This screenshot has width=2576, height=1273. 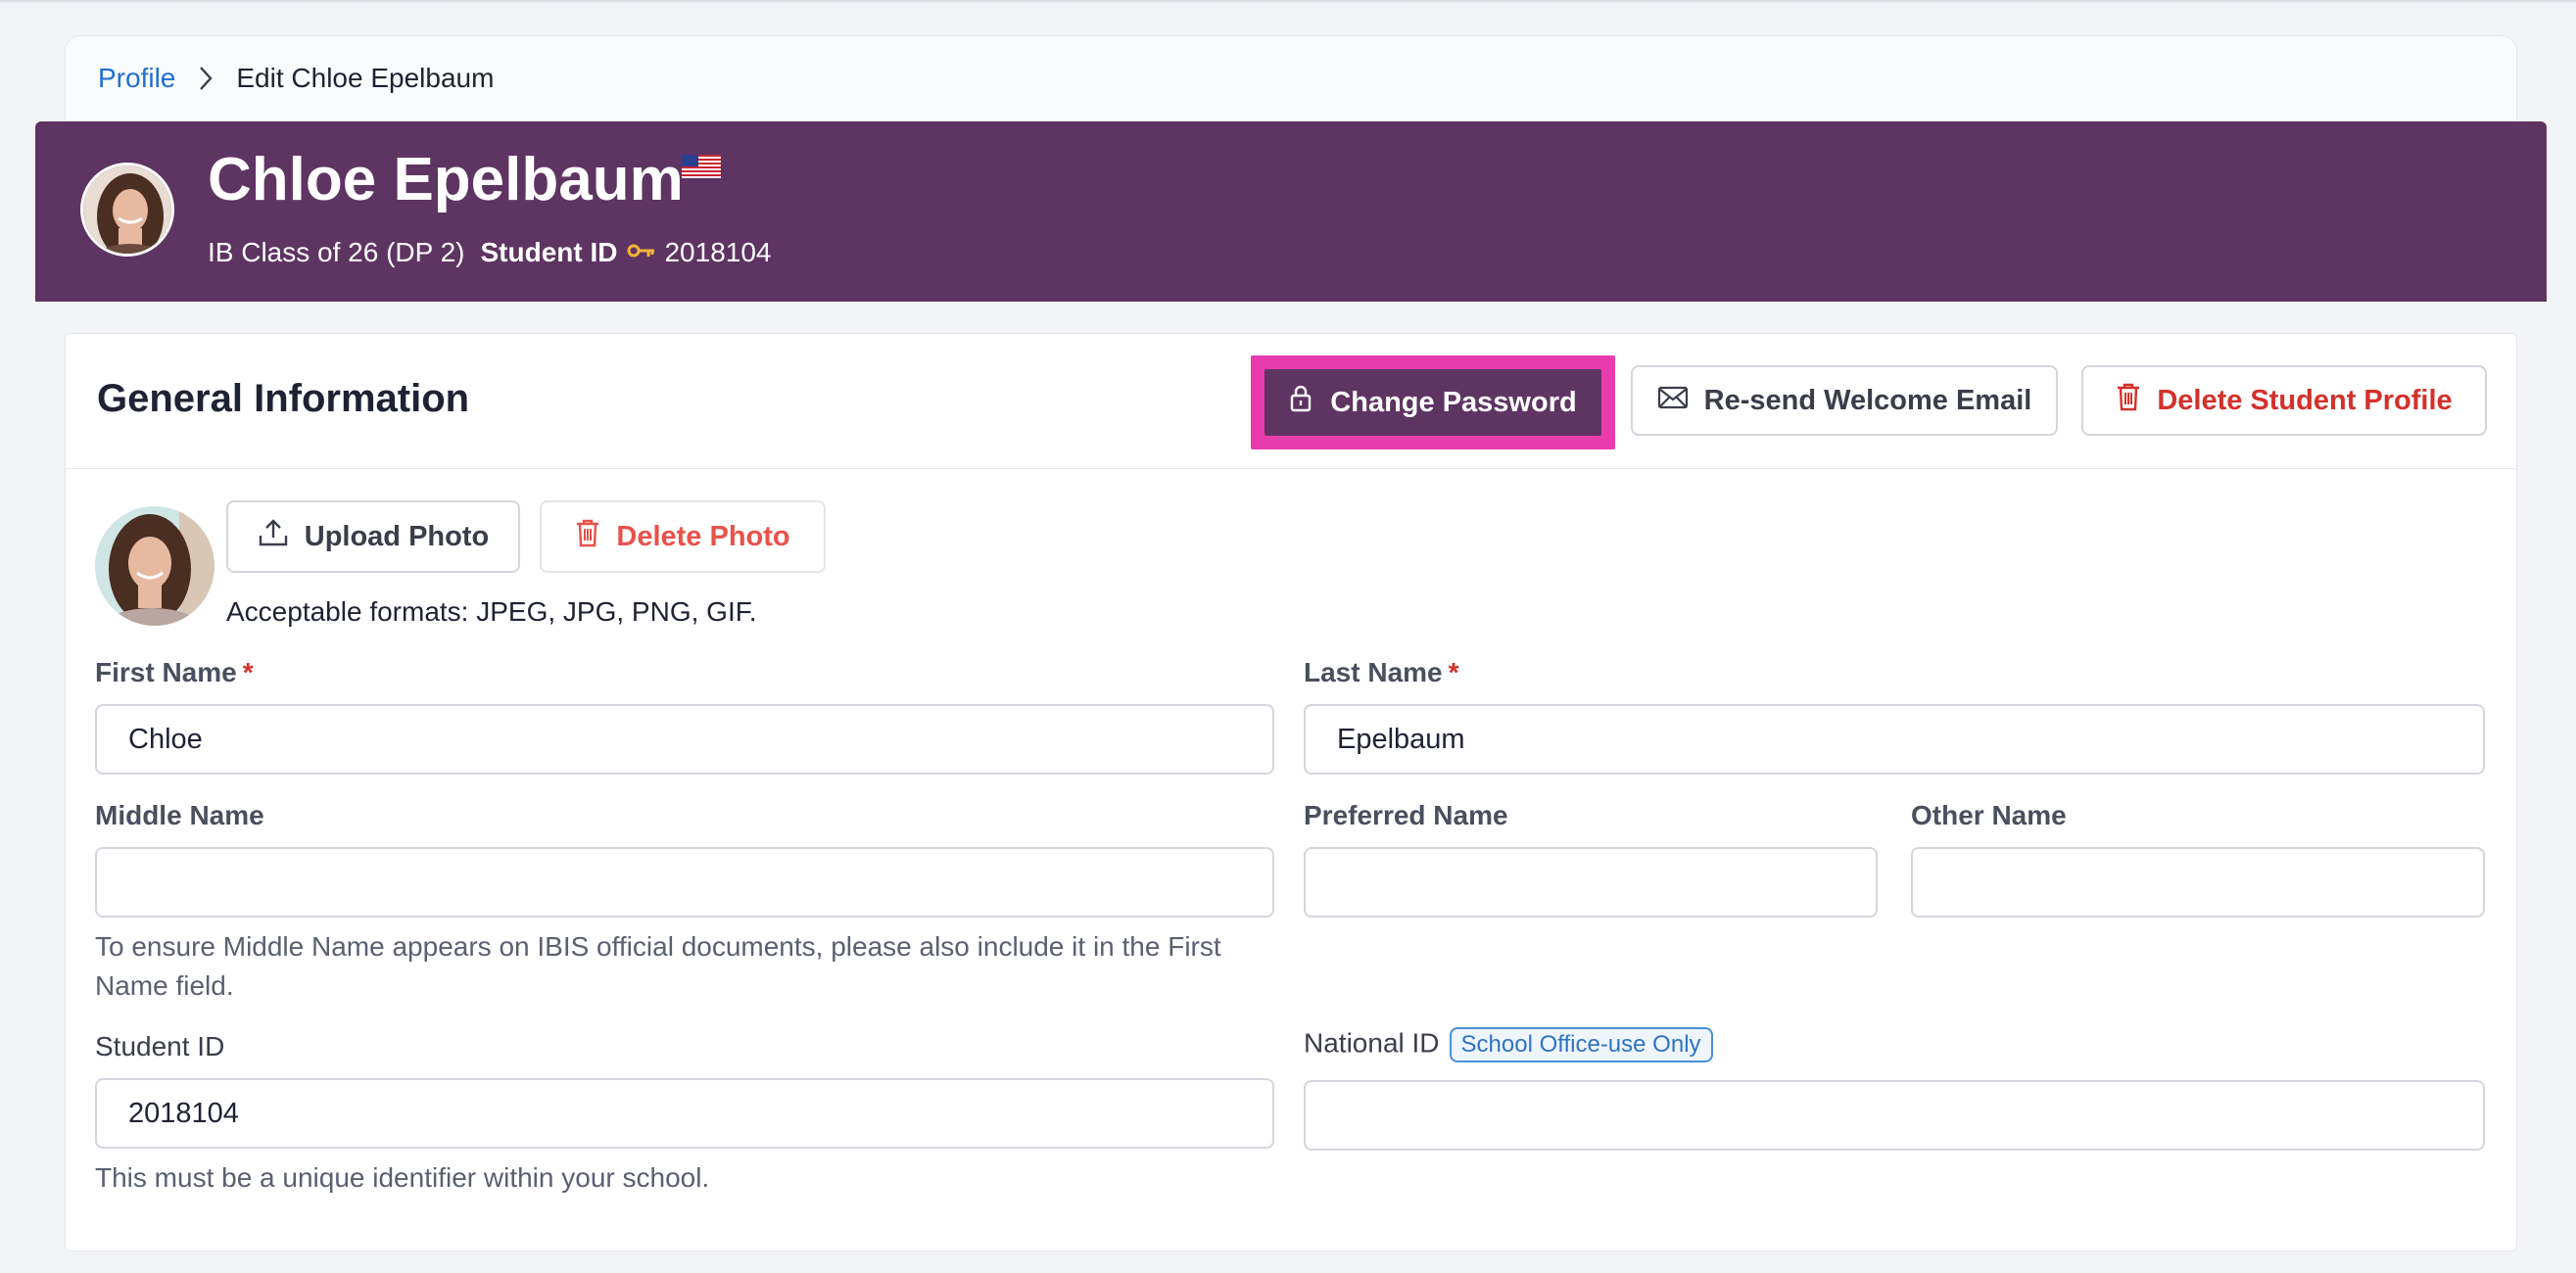 I want to click on student-photo, so click(x=155, y=566).